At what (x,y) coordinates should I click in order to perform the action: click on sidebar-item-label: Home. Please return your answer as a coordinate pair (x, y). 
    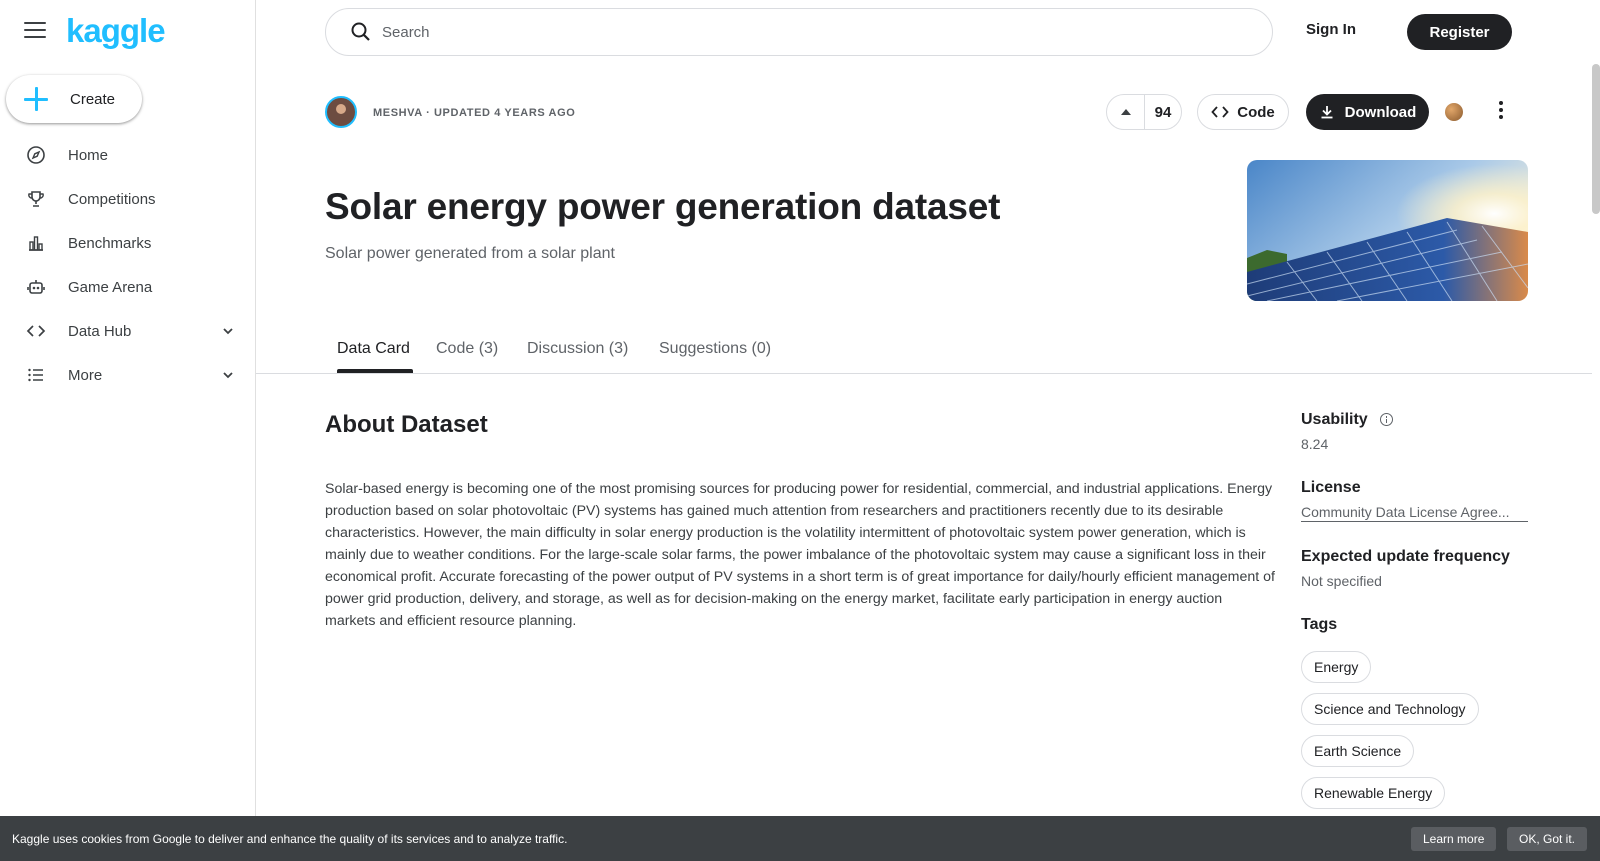
    Looking at the image, I should click on (88, 155).